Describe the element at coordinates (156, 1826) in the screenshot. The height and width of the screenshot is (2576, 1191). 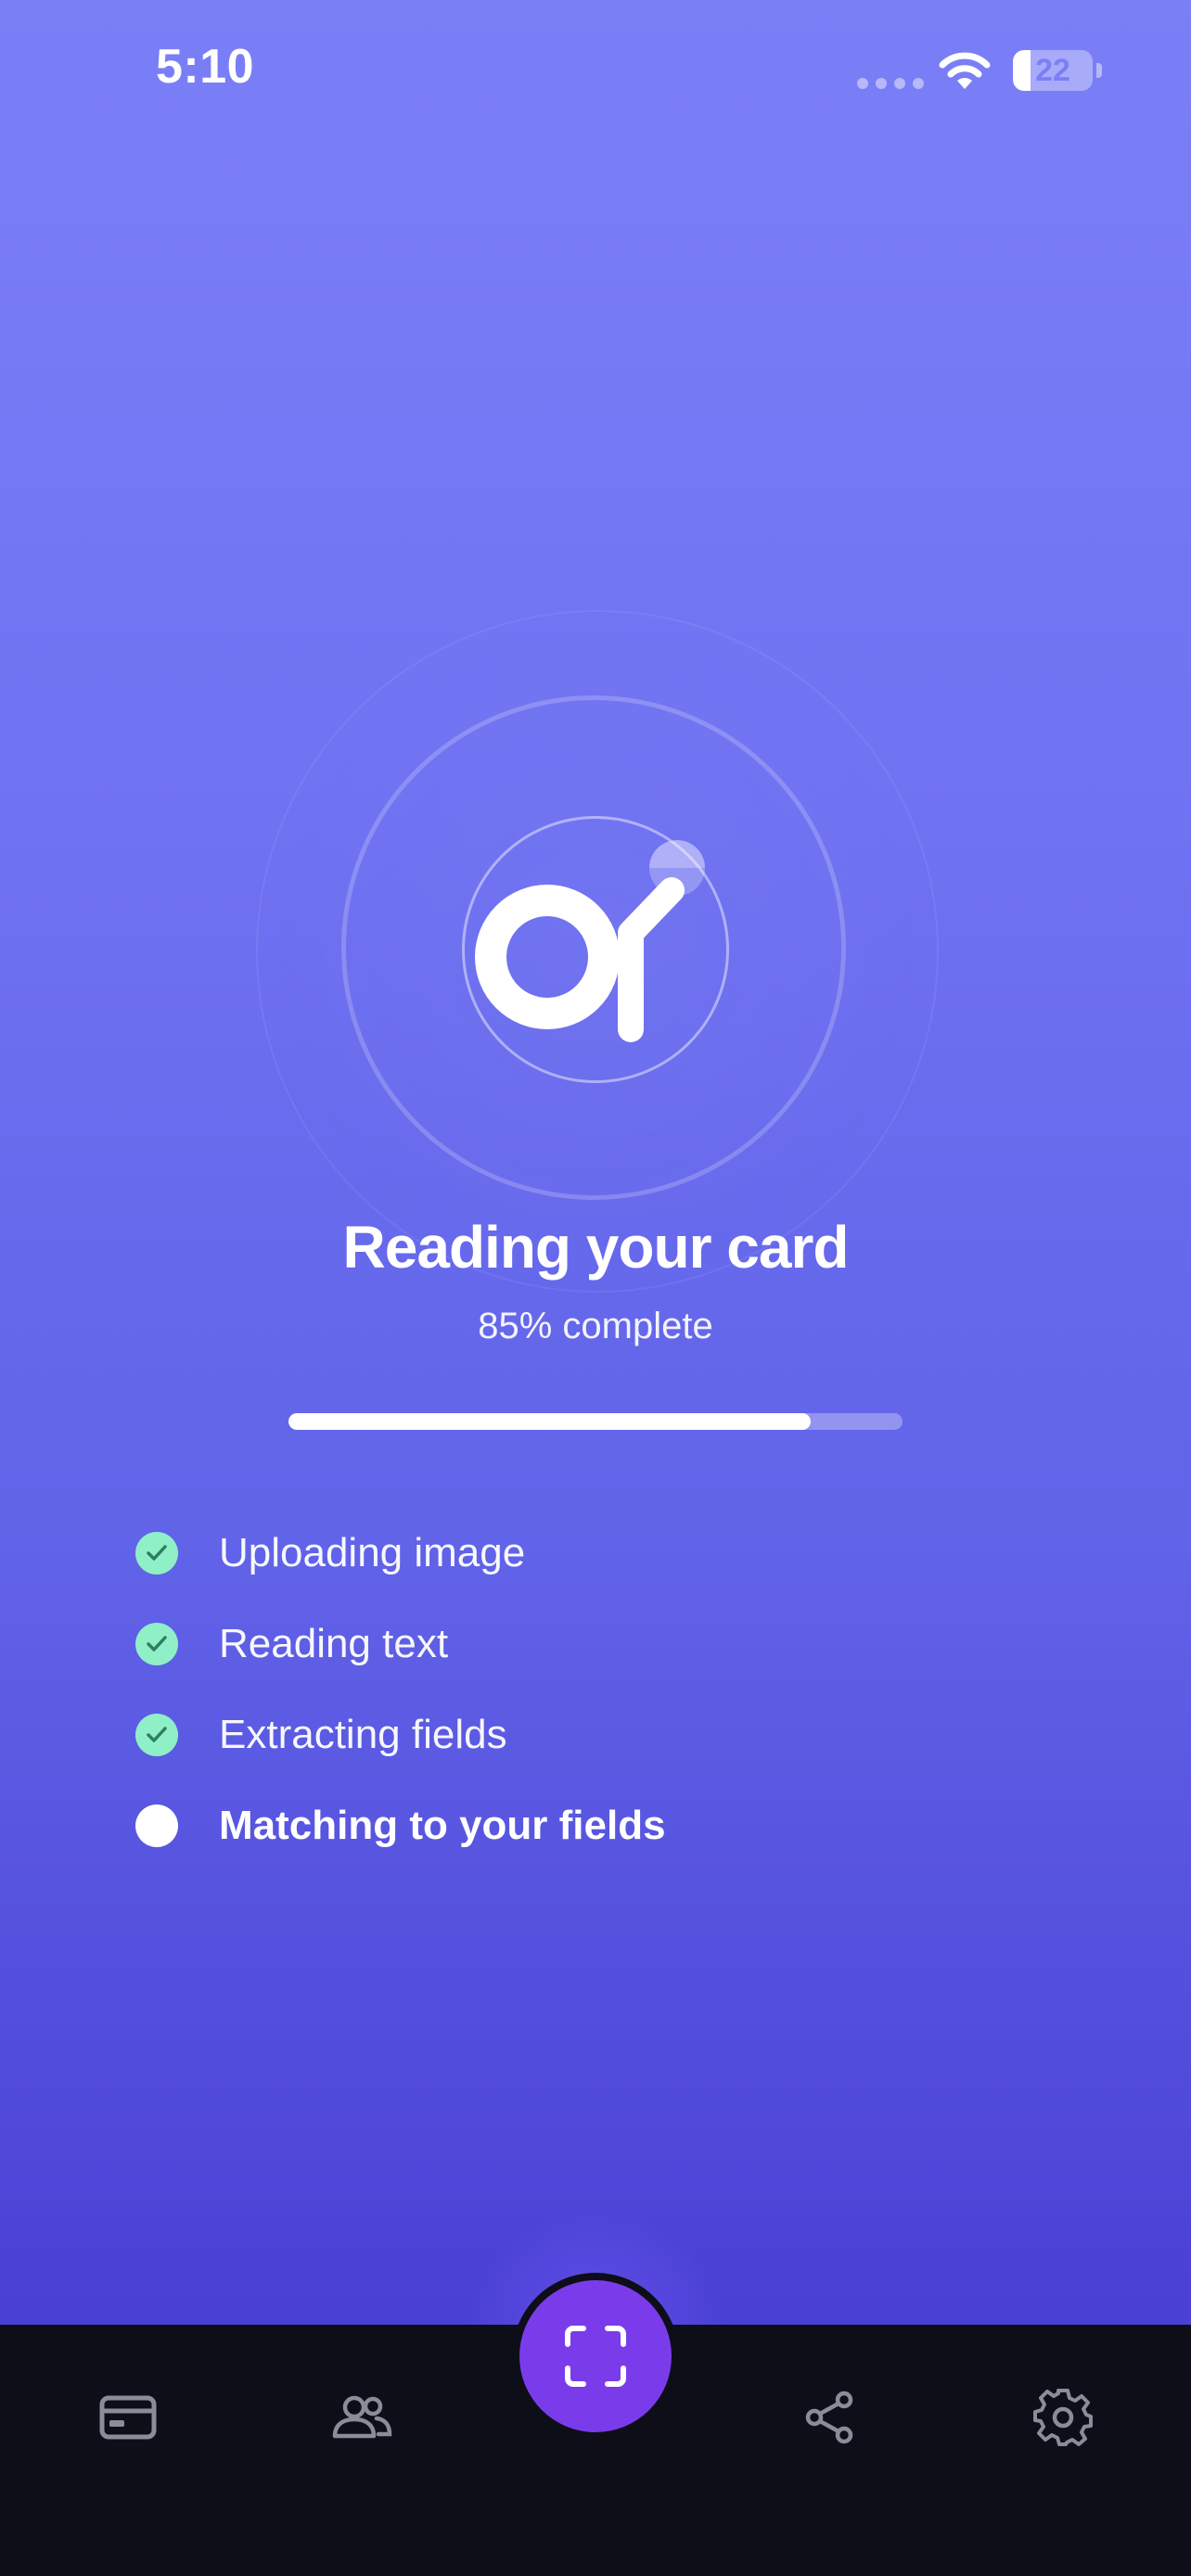
I see `in-progress-dot-icon` at that location.